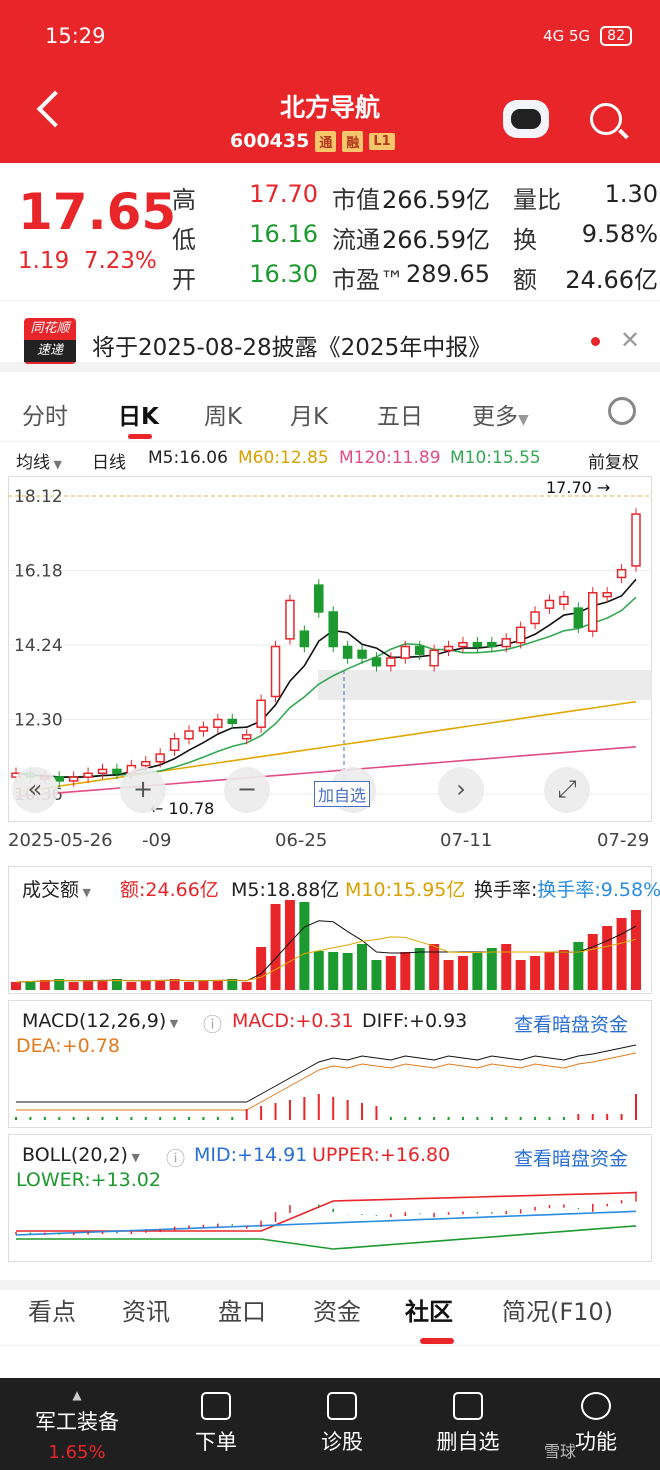 The image size is (660, 1470). What do you see at coordinates (75, 36) in the screenshot?
I see `status-time: 15:29` at bounding box center [75, 36].